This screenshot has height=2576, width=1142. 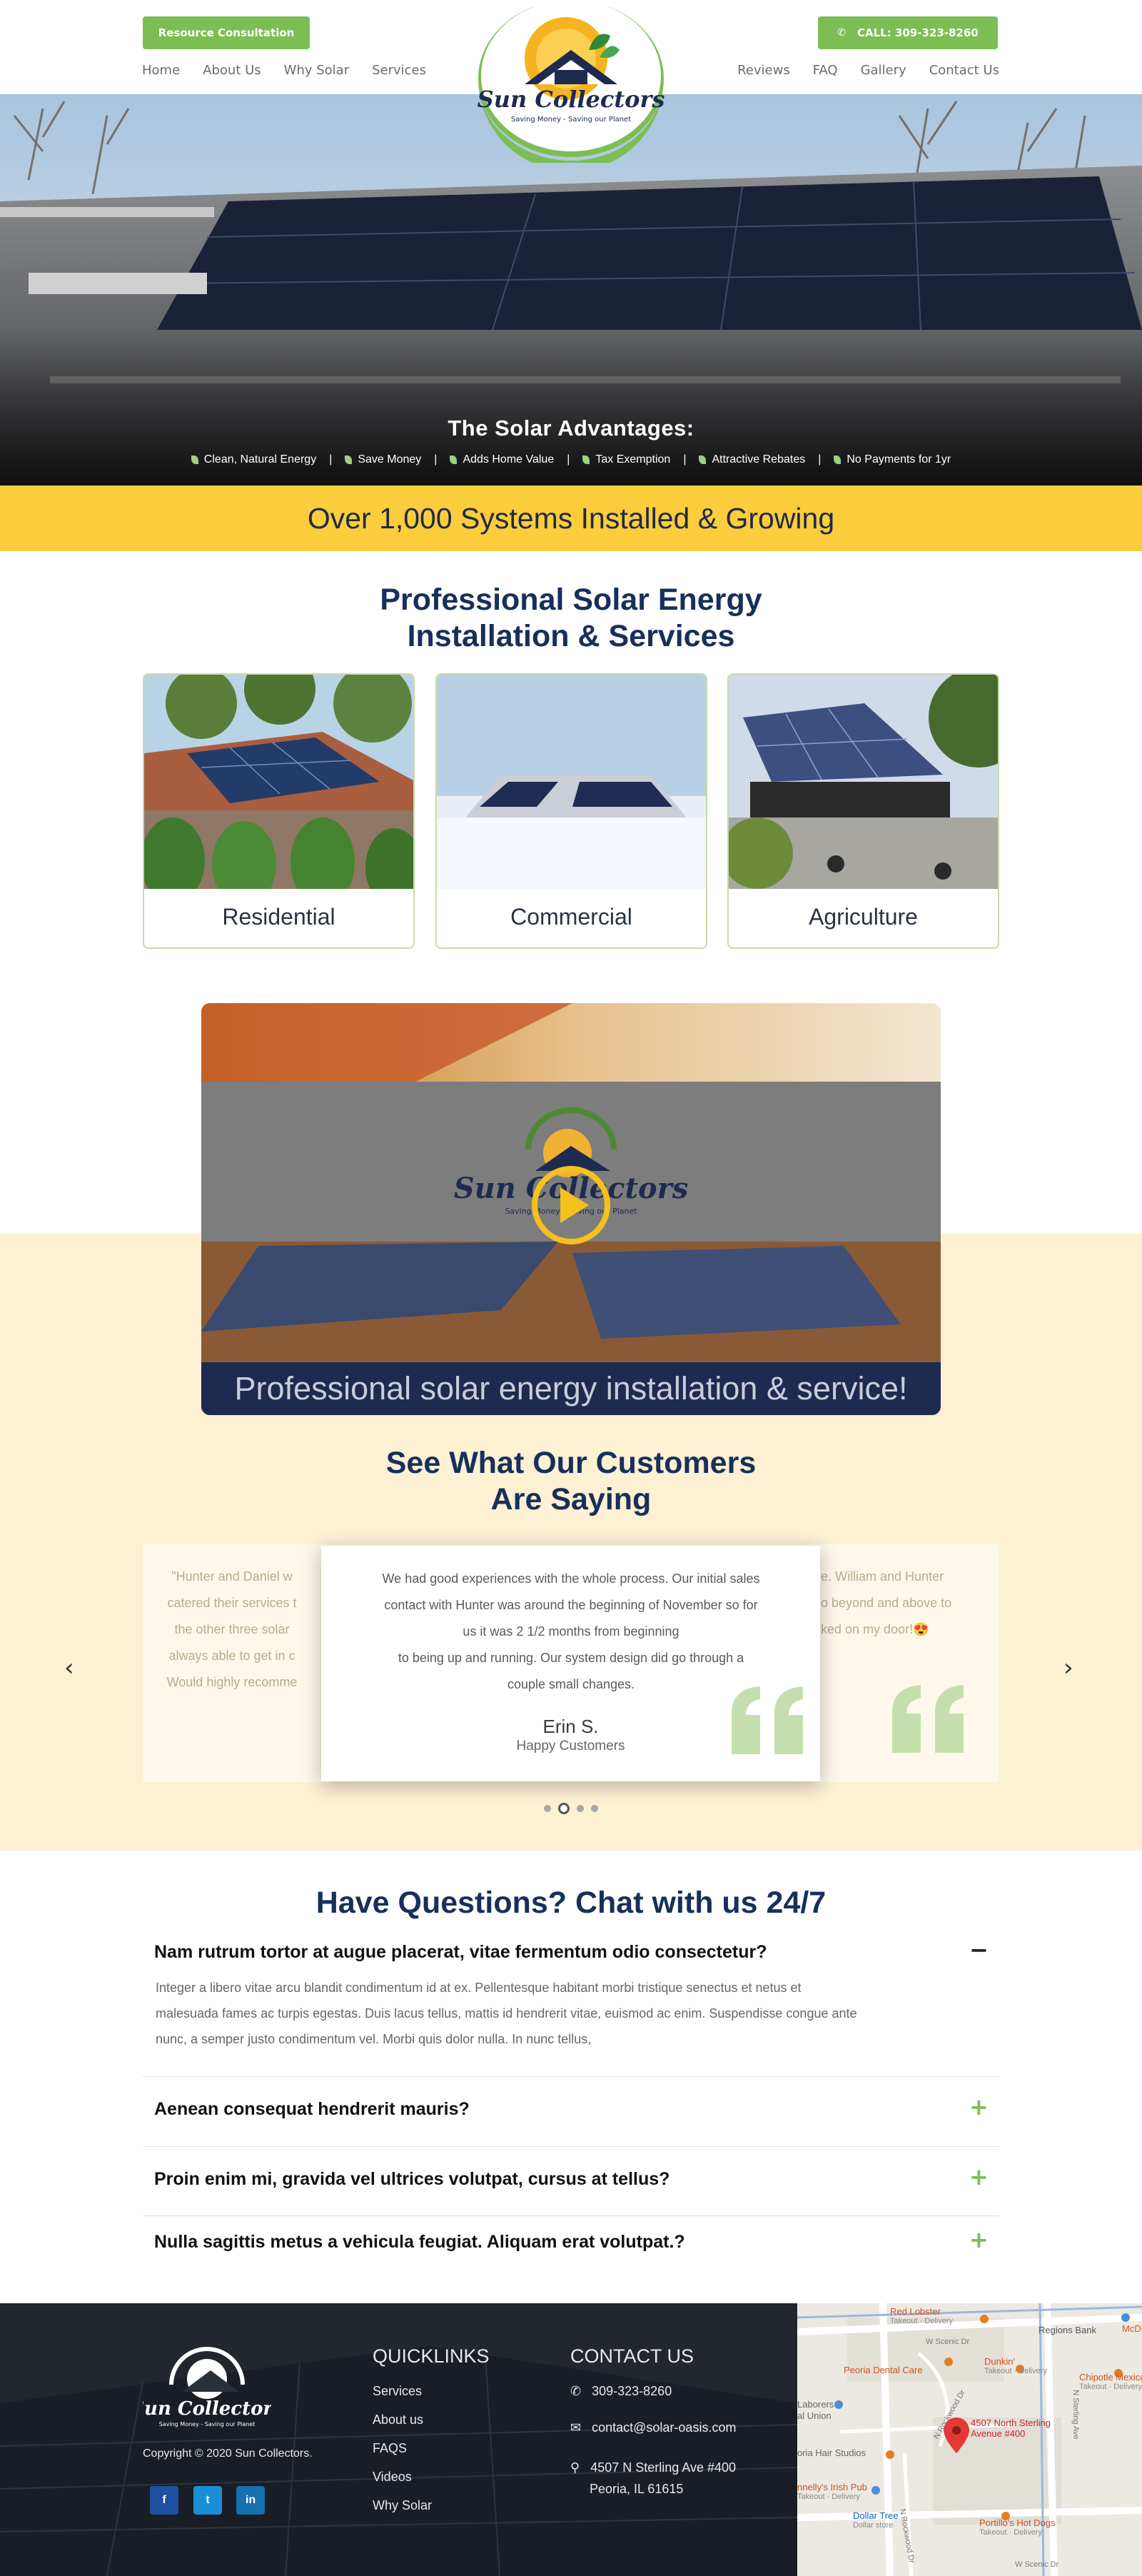 What do you see at coordinates (398, 2420) in the screenshot?
I see `footer-link-about: About us` at bounding box center [398, 2420].